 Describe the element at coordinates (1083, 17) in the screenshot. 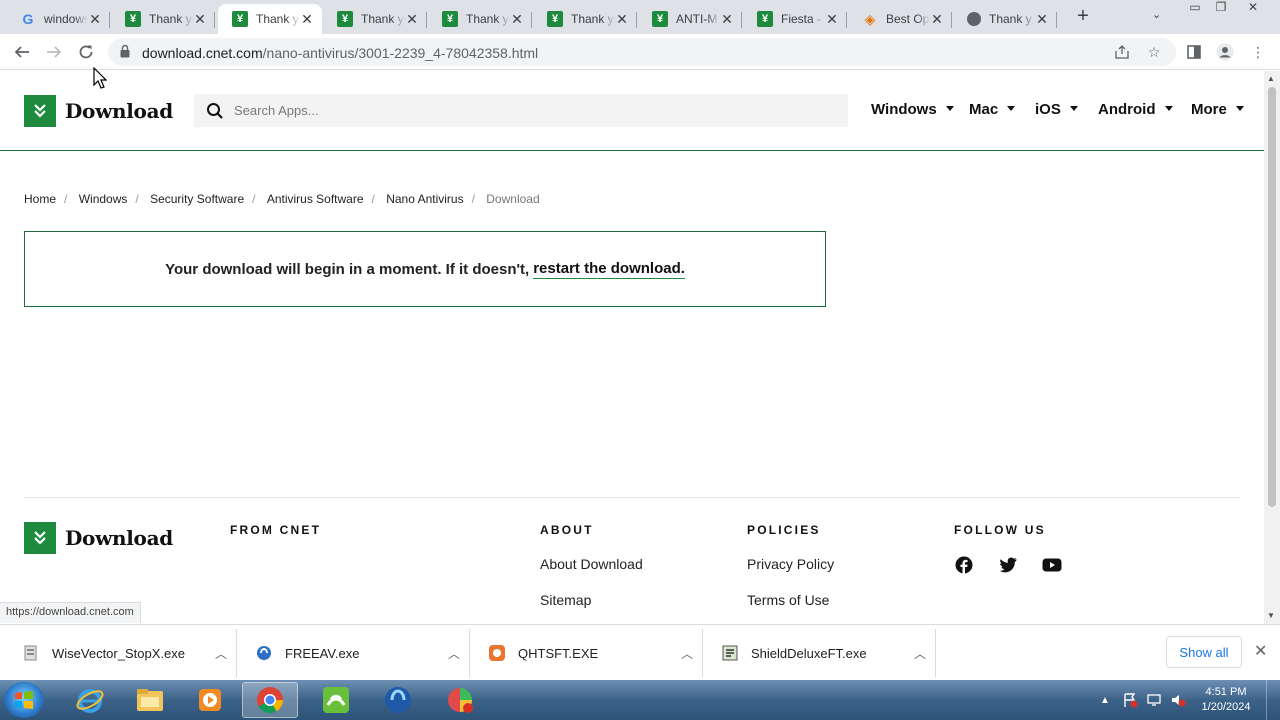

I see `new-tab-button: +` at that location.